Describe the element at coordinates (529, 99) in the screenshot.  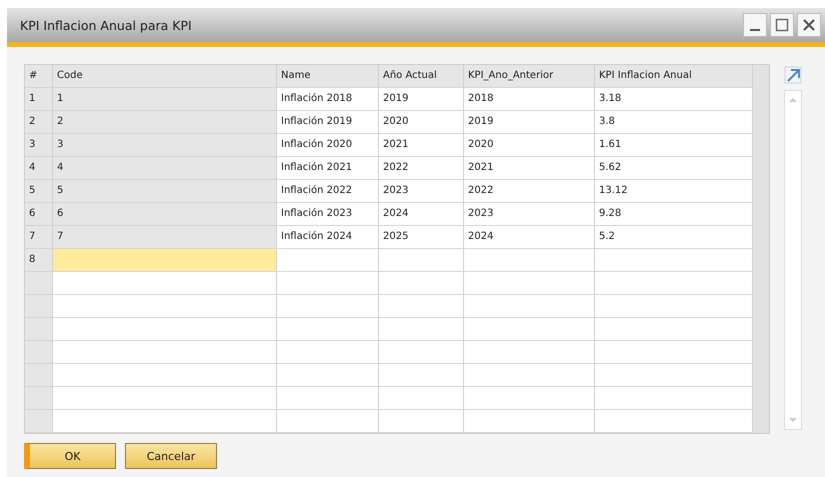
I see `table-cell: 2018` at that location.